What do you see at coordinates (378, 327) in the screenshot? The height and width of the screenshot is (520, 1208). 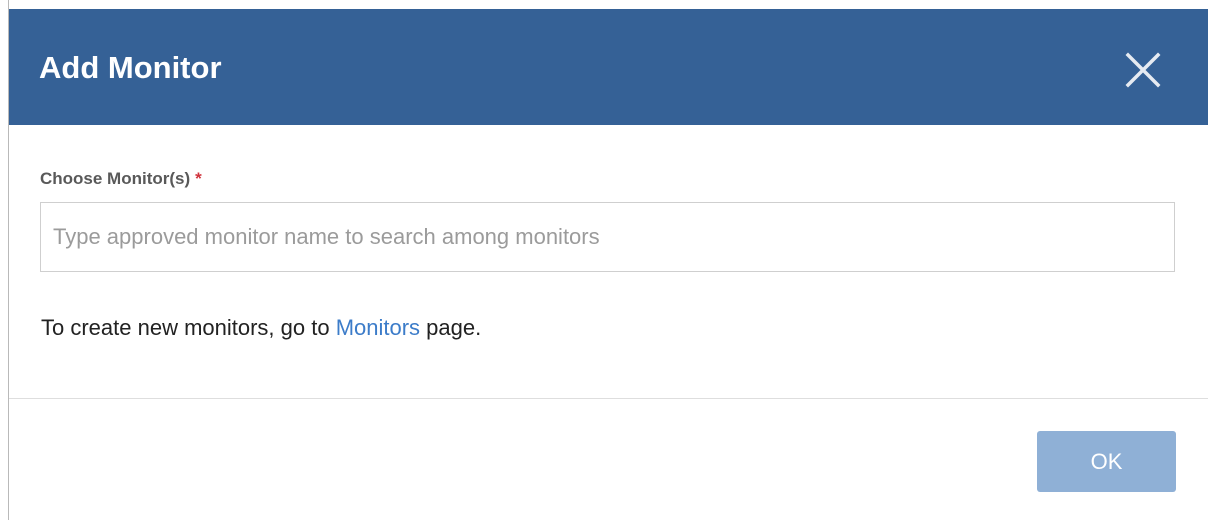 I see `monitors-page-link: Monitors` at bounding box center [378, 327].